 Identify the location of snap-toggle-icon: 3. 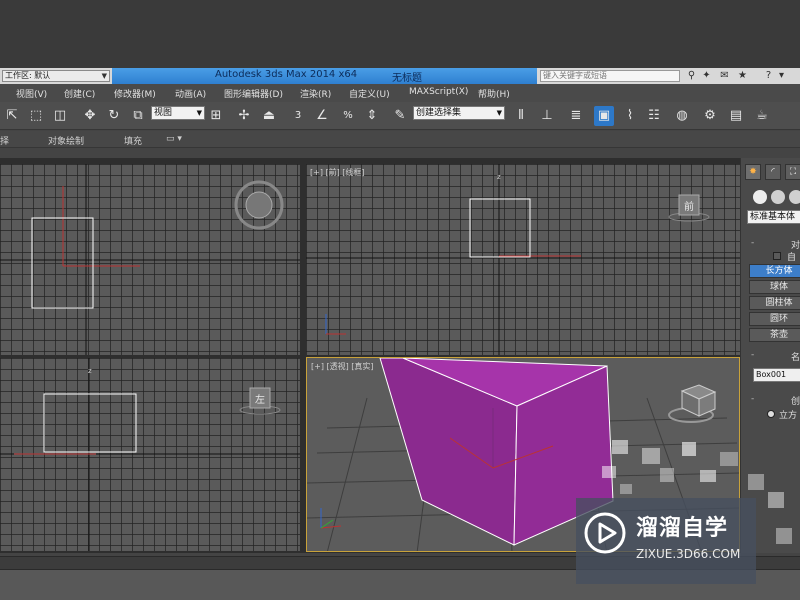
(298, 116).